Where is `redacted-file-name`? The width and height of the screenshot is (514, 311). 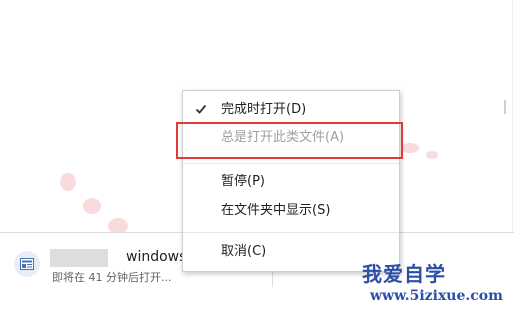
redacted-file-name is located at coordinates (79, 258).